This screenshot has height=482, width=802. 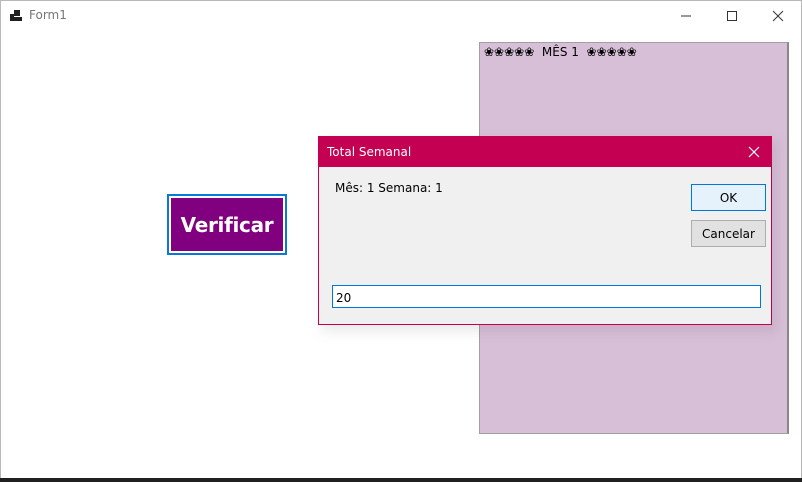 I want to click on maximize-icon, so click(x=732, y=16).